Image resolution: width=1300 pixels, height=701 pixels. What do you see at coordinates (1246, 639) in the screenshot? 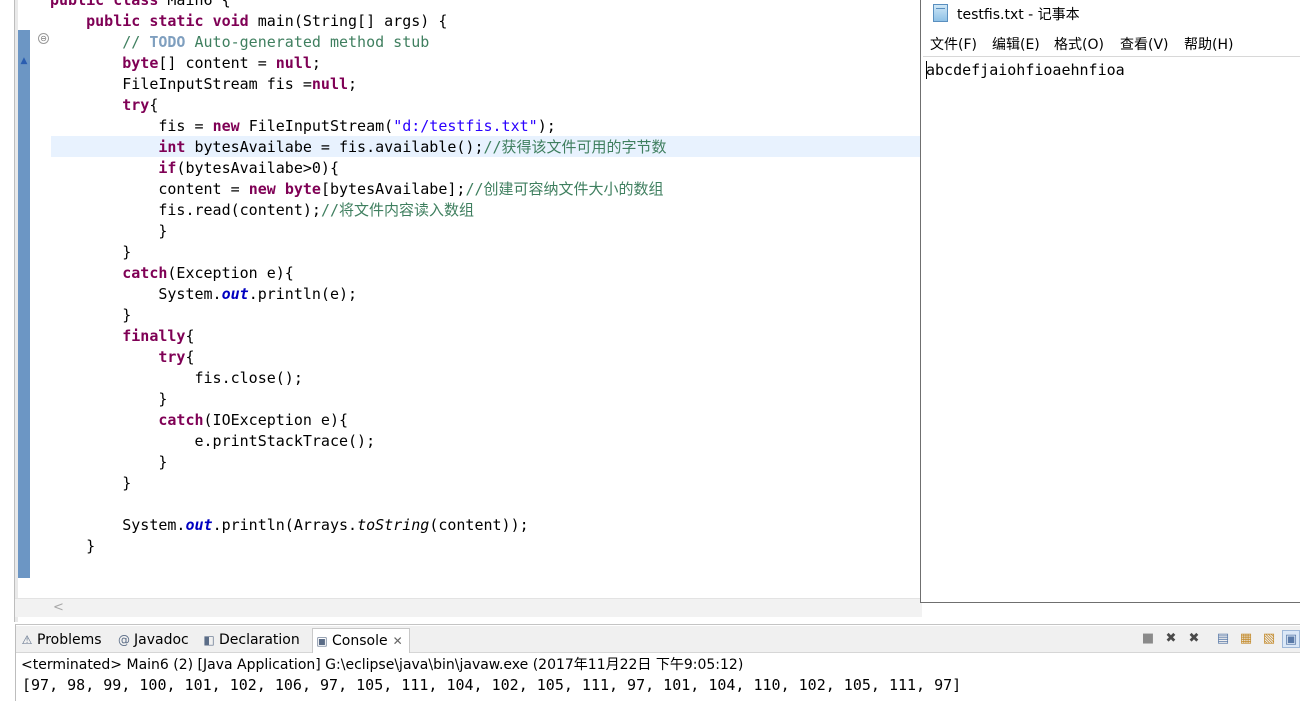
I see `scroll-lock-icon: ▦` at bounding box center [1246, 639].